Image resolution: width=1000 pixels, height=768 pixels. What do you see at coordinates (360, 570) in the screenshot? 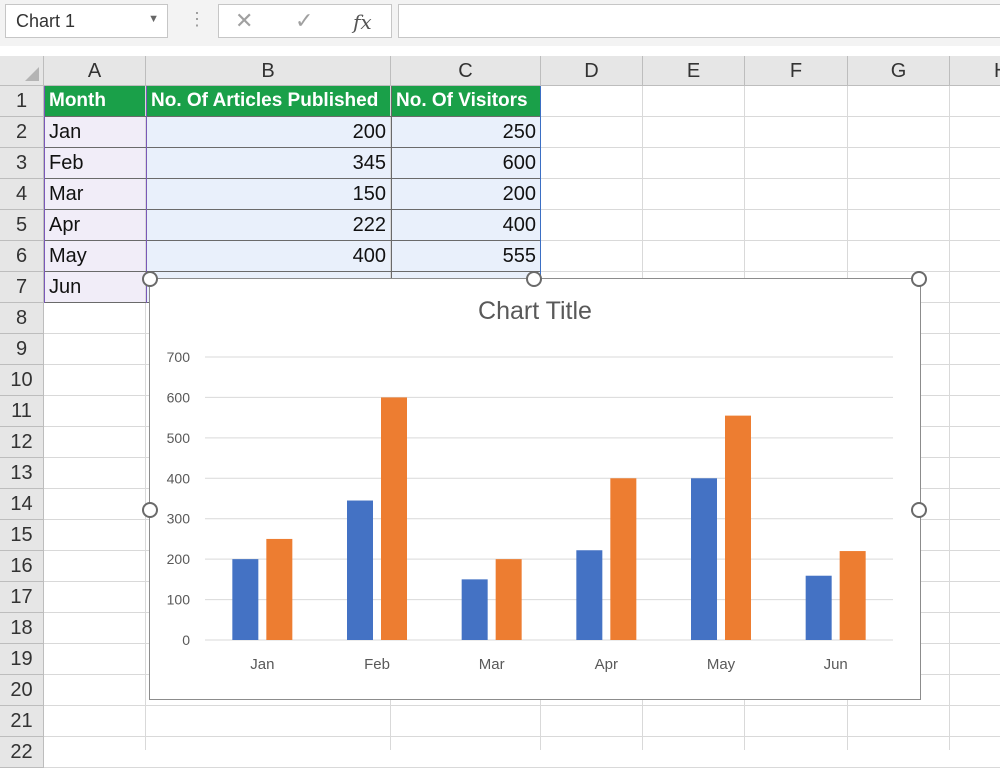
I see `bar-series1-feb` at bounding box center [360, 570].